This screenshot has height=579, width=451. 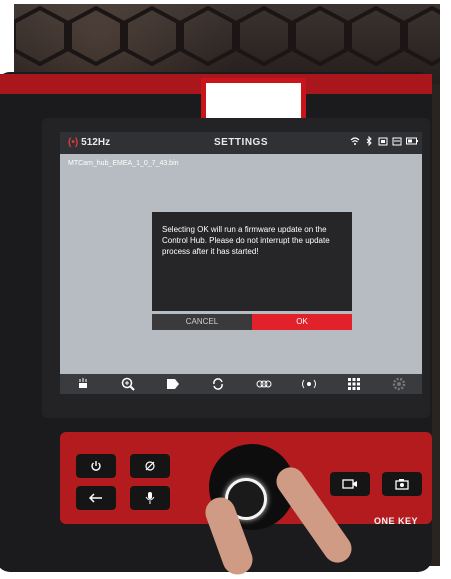 I want to click on camera-icon, so click(x=402, y=484).